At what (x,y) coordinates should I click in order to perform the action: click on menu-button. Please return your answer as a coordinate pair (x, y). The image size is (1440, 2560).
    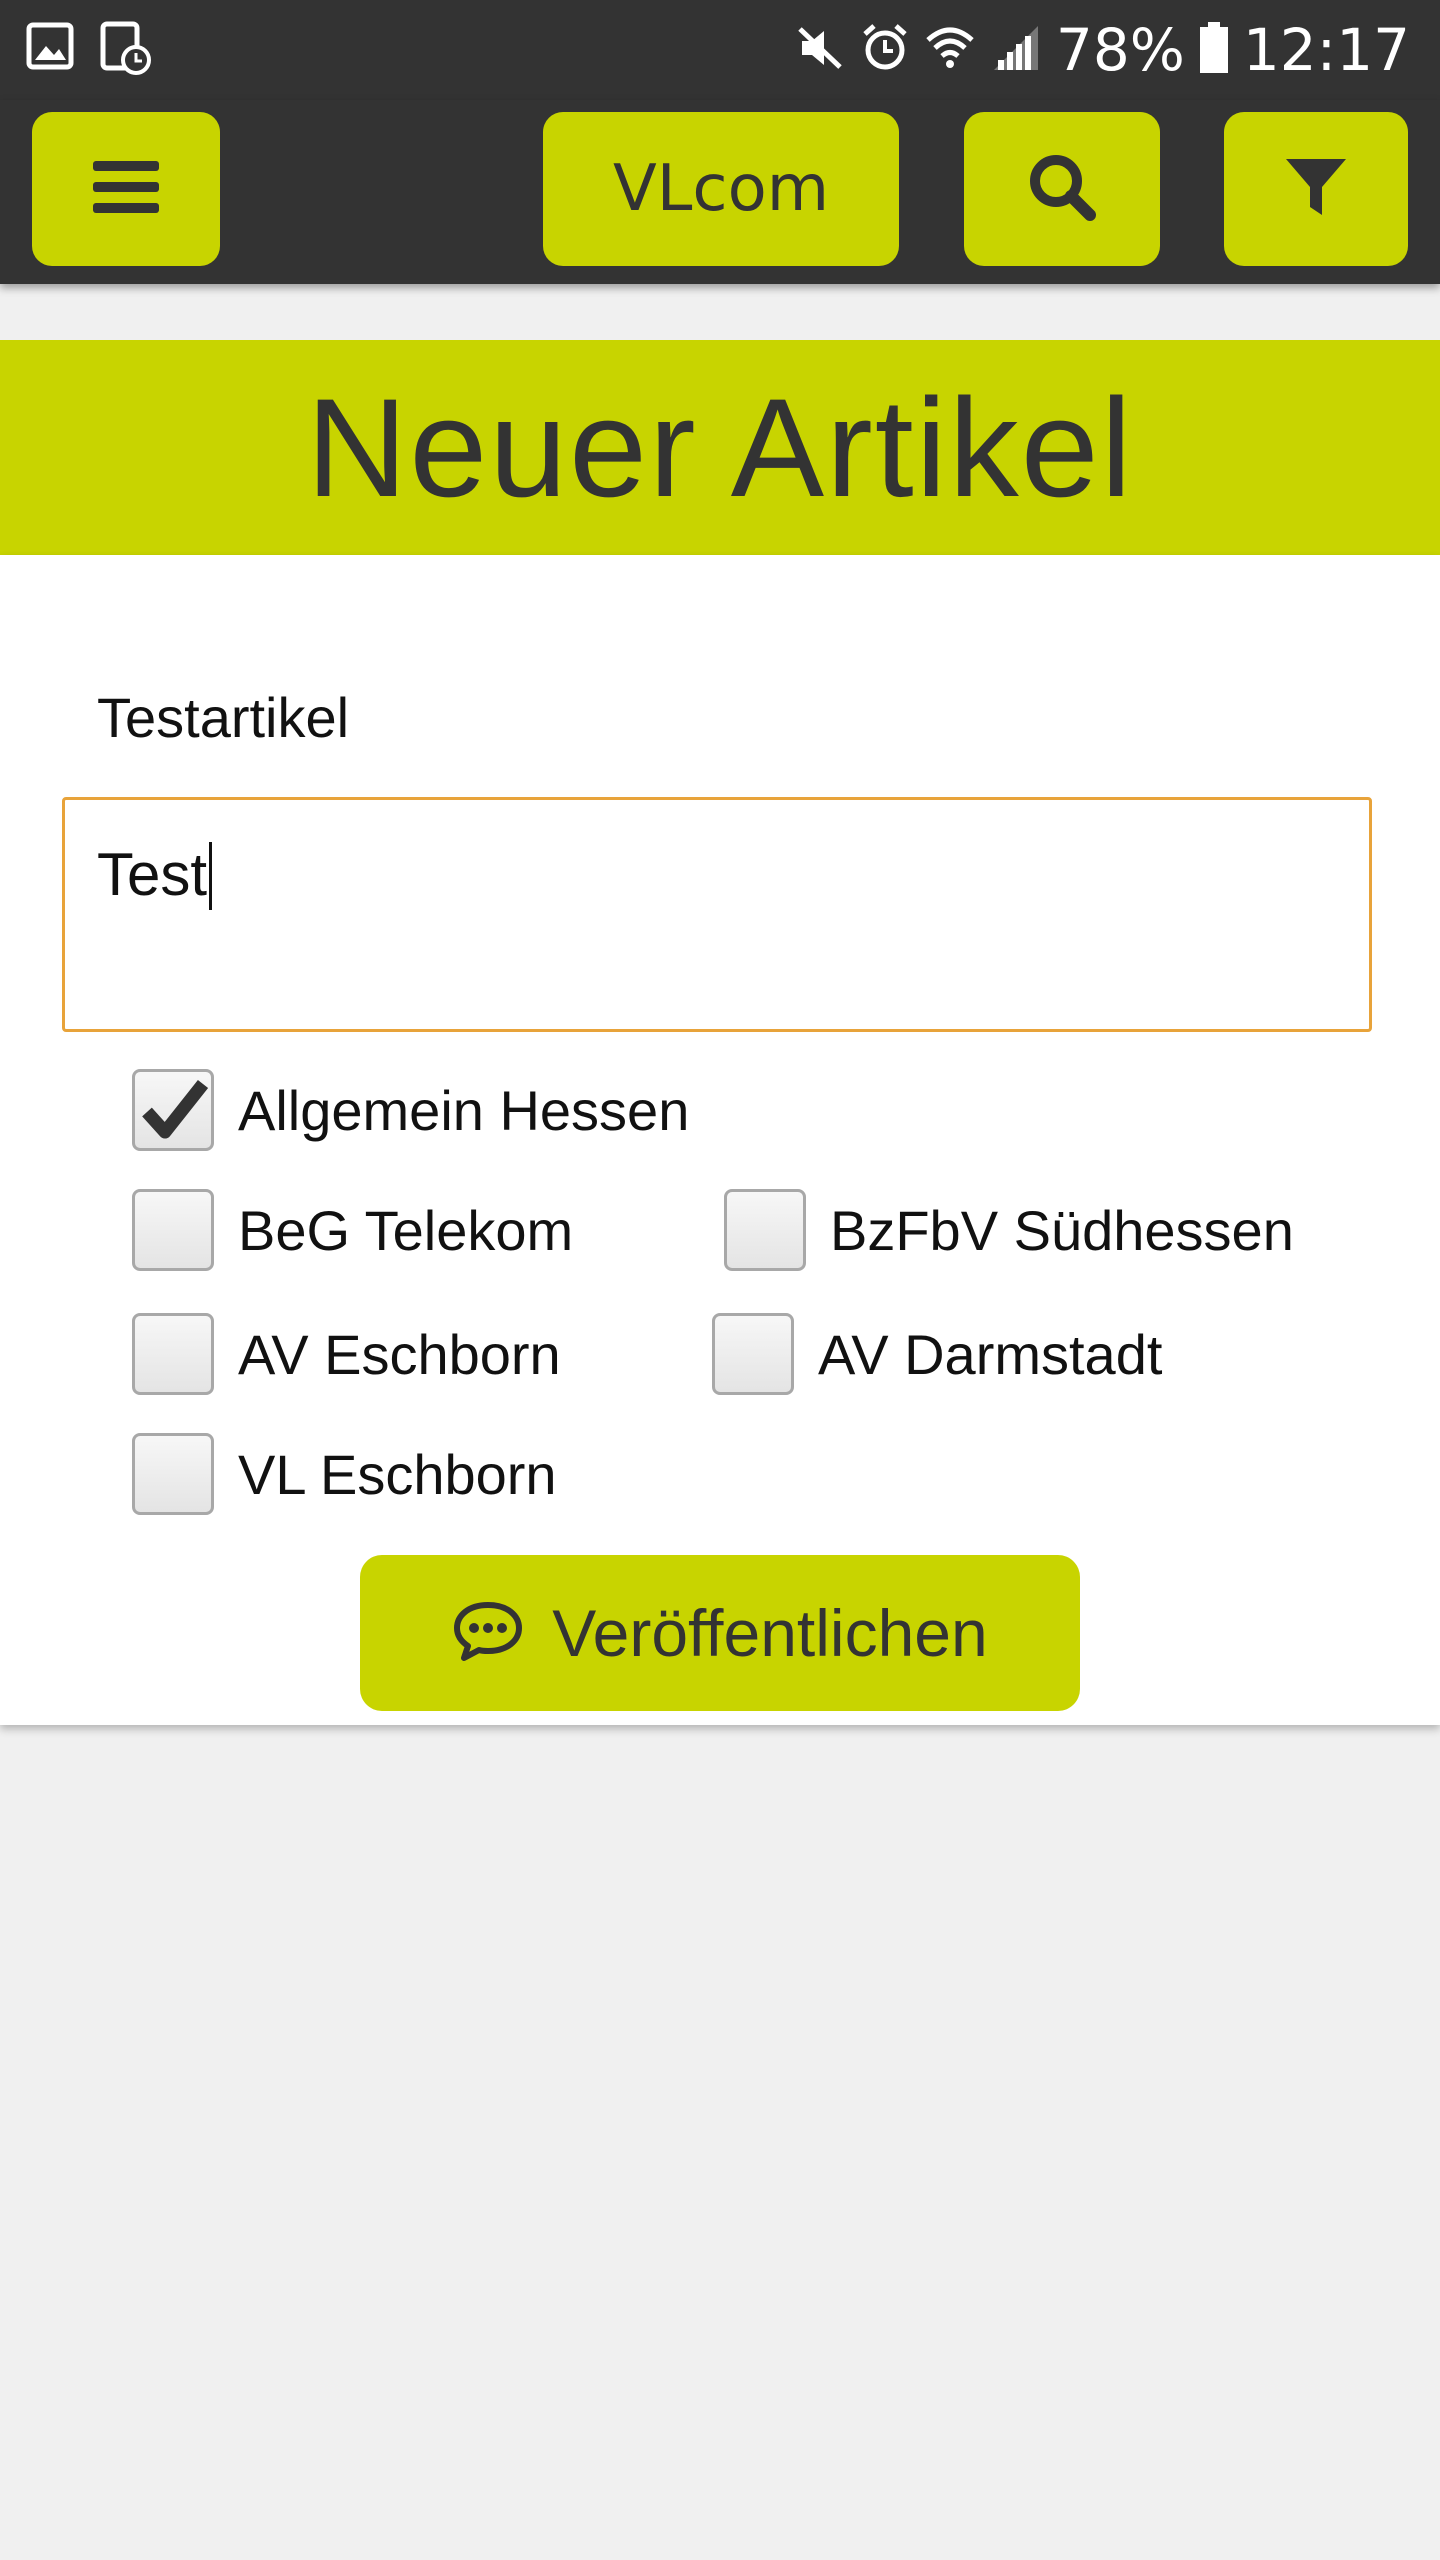
    Looking at the image, I should click on (126, 189).